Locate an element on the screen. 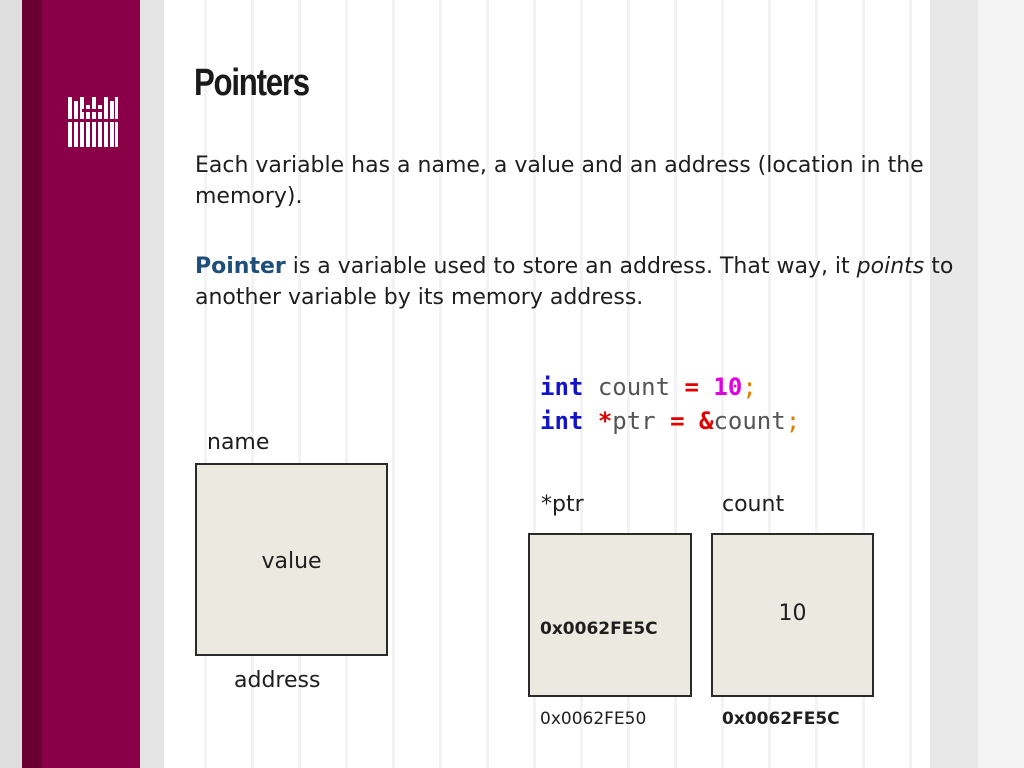 This screenshot has height=768, width=1024. slide-title: Pointers is located at coordinates (252, 83).